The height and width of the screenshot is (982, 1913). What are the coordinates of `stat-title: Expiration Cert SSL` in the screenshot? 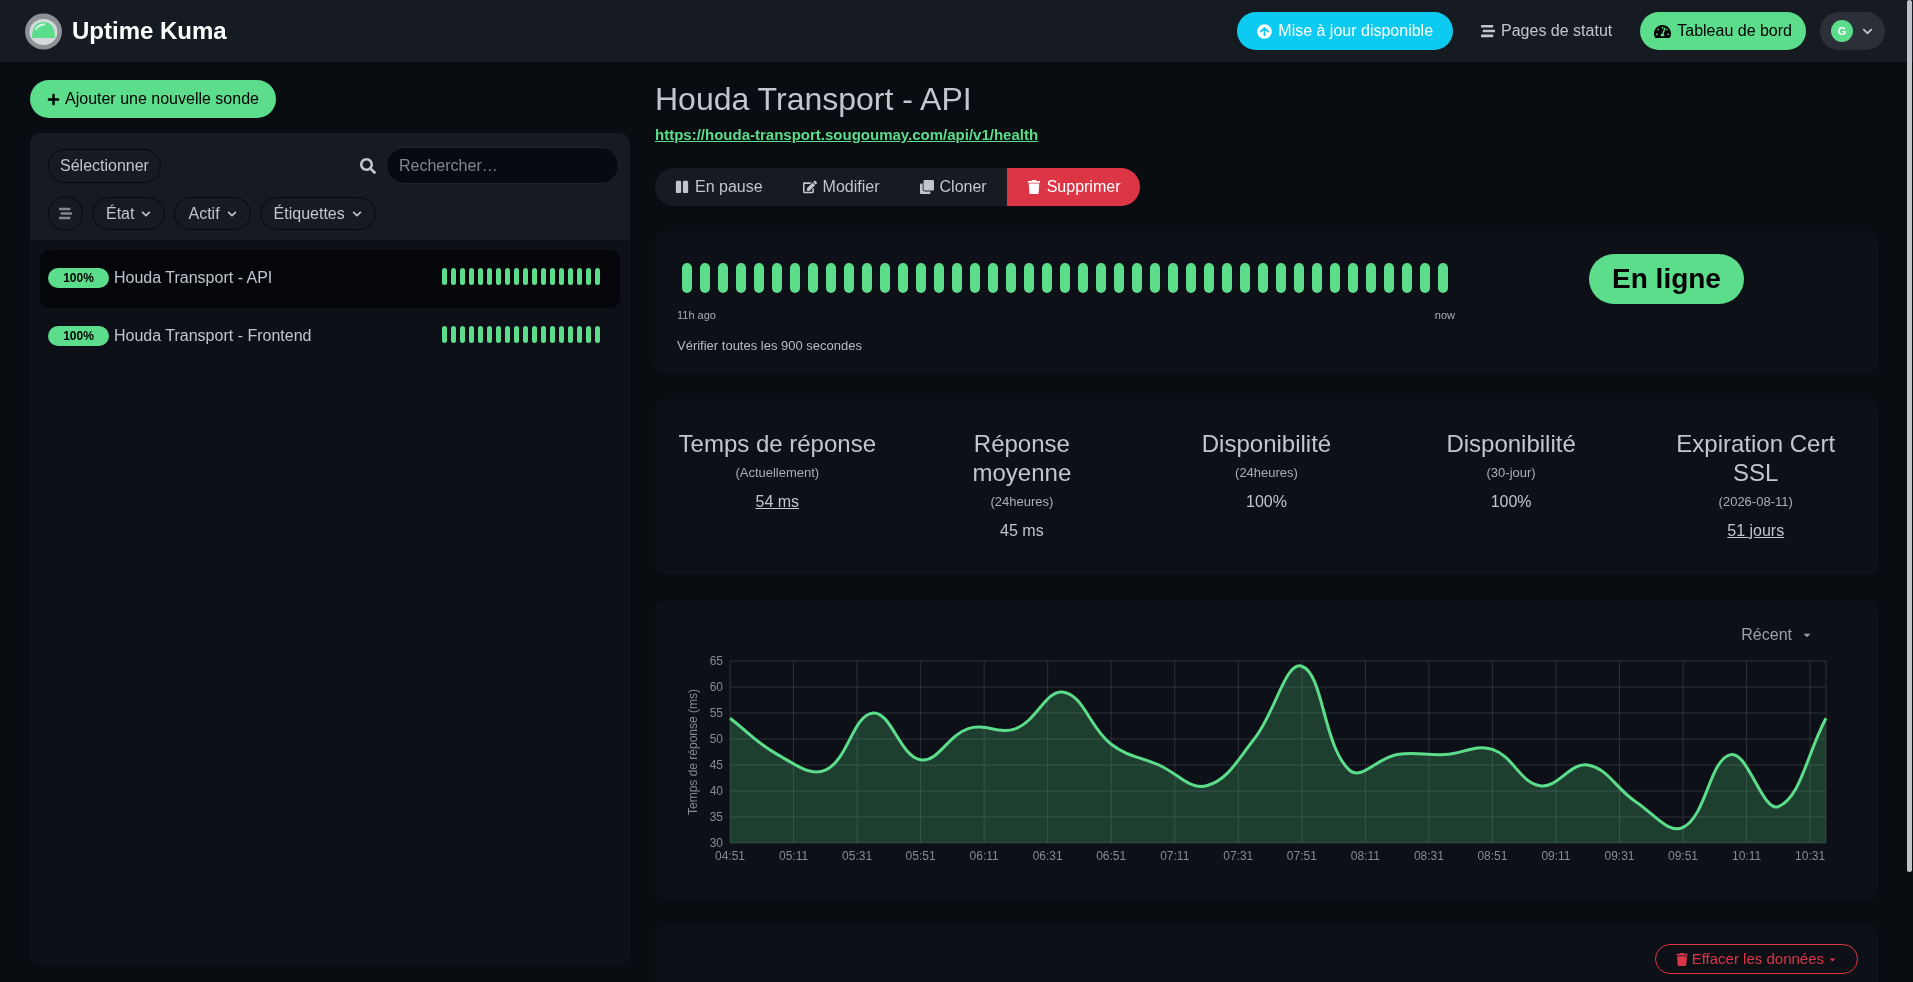 It's located at (1756, 458).